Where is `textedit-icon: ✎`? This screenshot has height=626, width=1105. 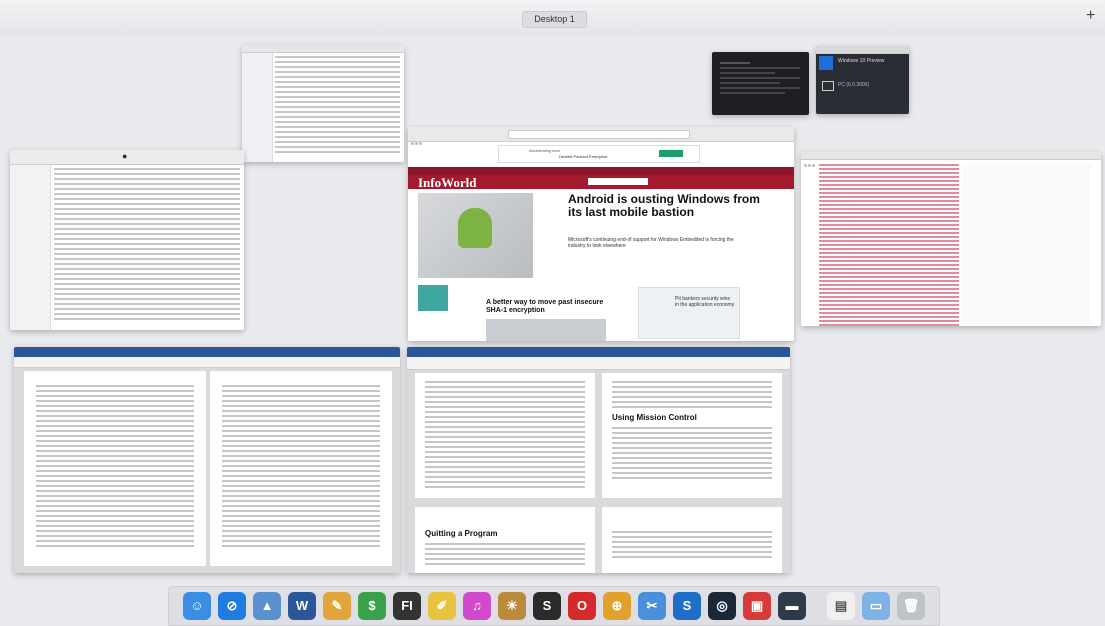 textedit-icon: ✎ is located at coordinates (337, 606).